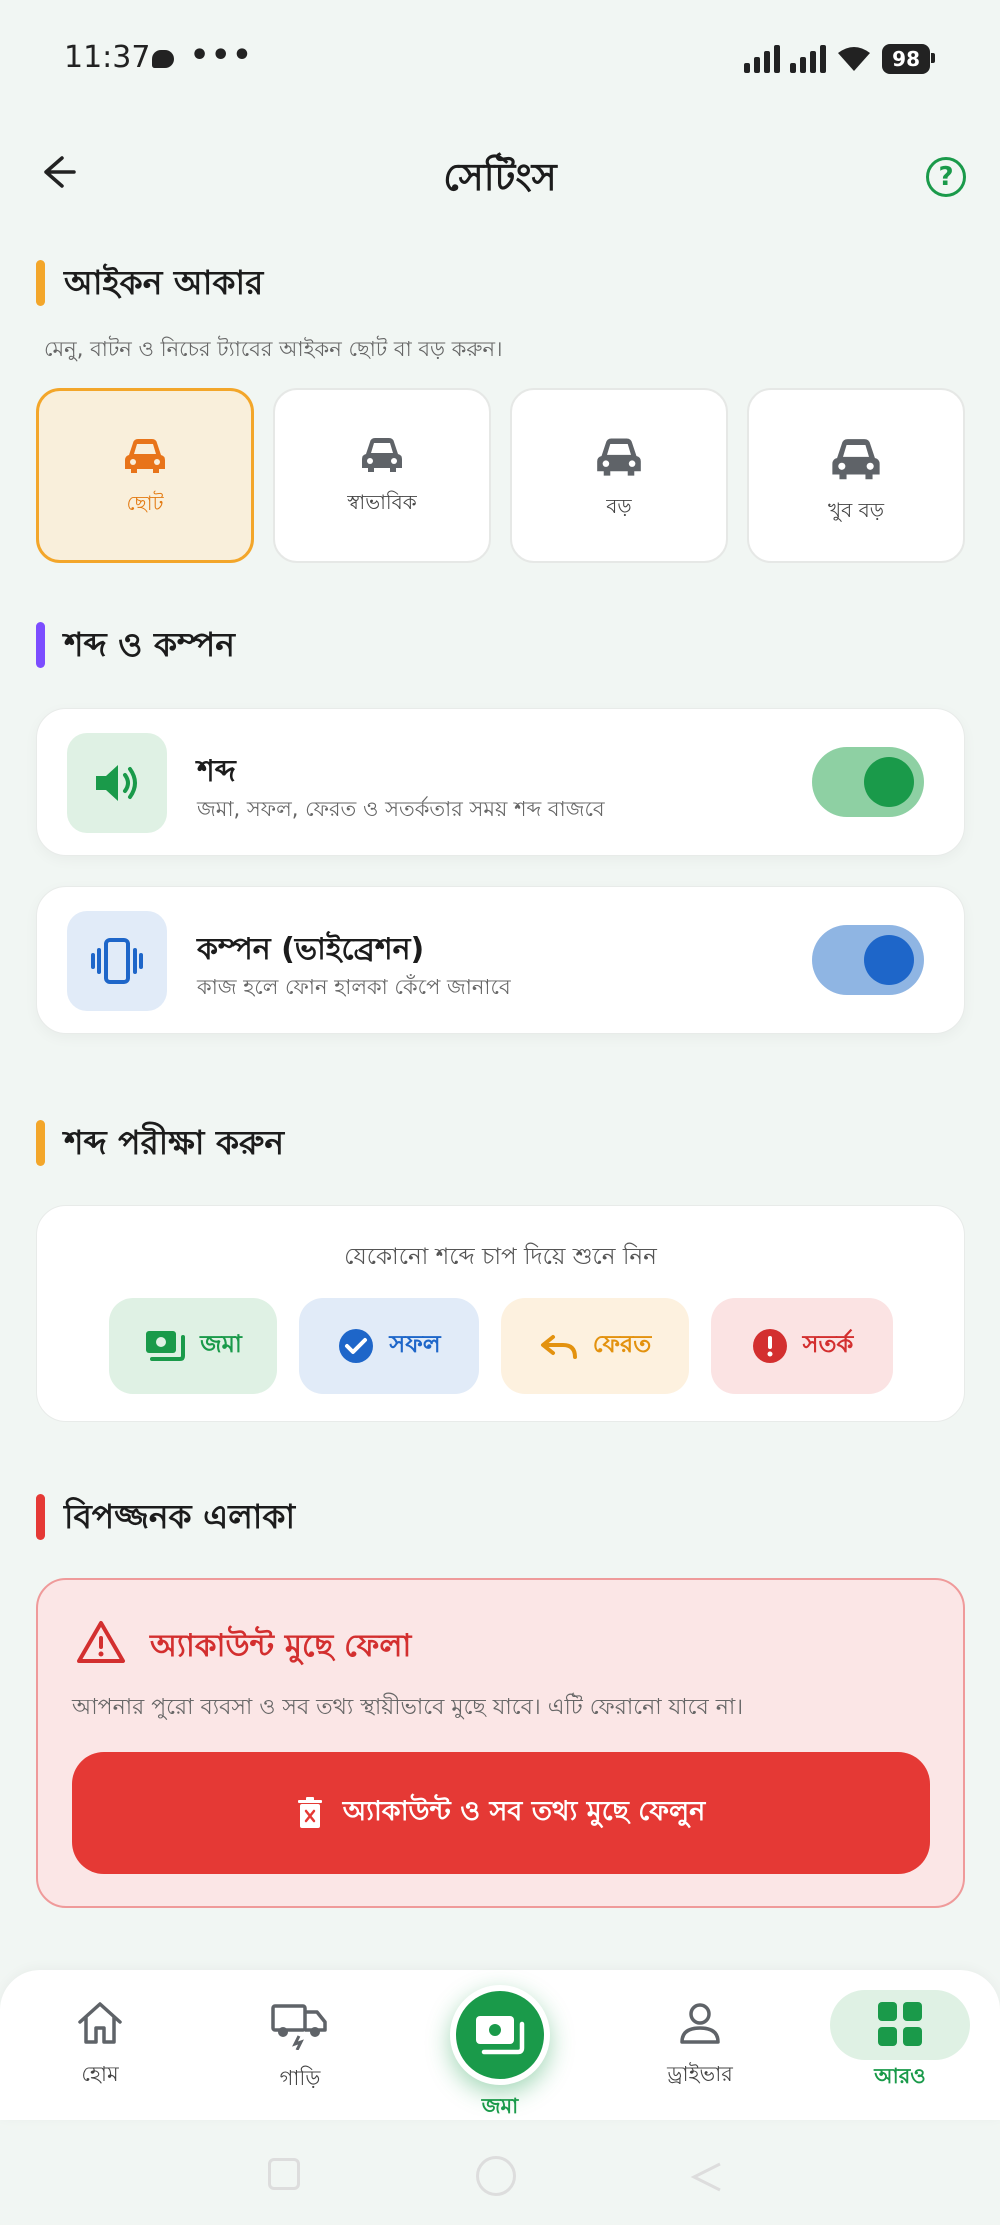 This screenshot has width=1000, height=2225. What do you see at coordinates (946, 177) in the screenshot?
I see `help-icon: ?` at bounding box center [946, 177].